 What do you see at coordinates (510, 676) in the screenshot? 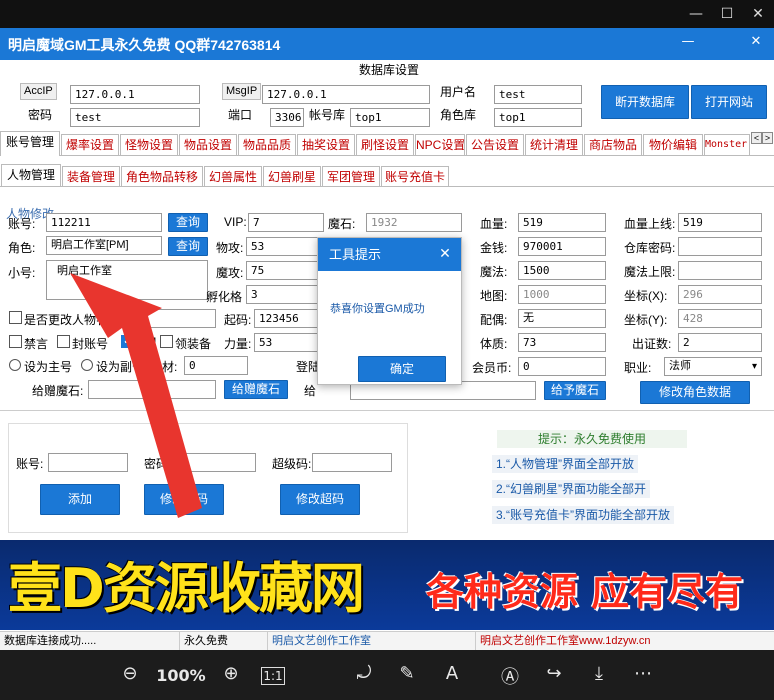
I see `ocr-icon: Ⓐ` at bounding box center [510, 676].